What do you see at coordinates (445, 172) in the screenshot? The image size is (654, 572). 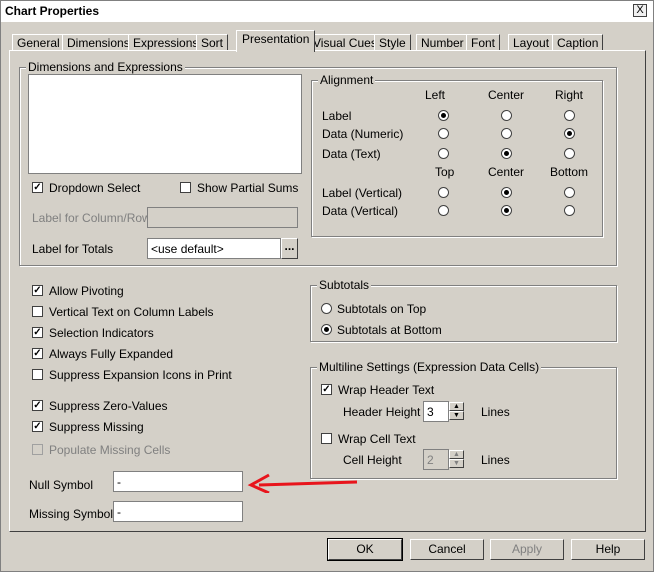 I see `align-col-top: Top` at bounding box center [445, 172].